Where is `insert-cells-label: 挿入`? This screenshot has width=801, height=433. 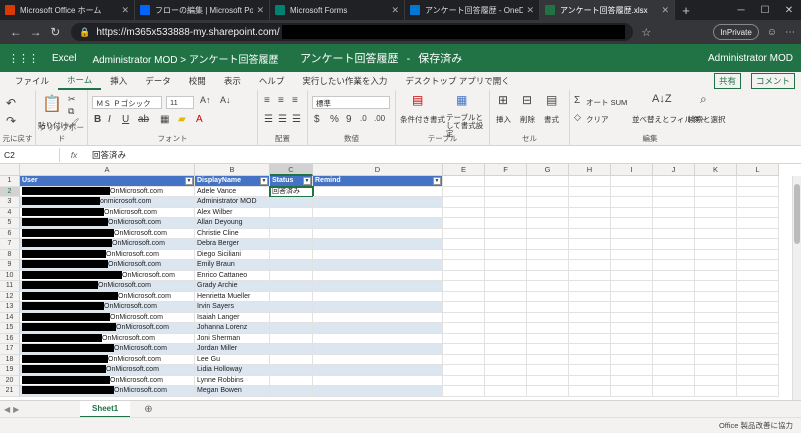
insert-cells-label: 挿入 is located at coordinates (503, 119).